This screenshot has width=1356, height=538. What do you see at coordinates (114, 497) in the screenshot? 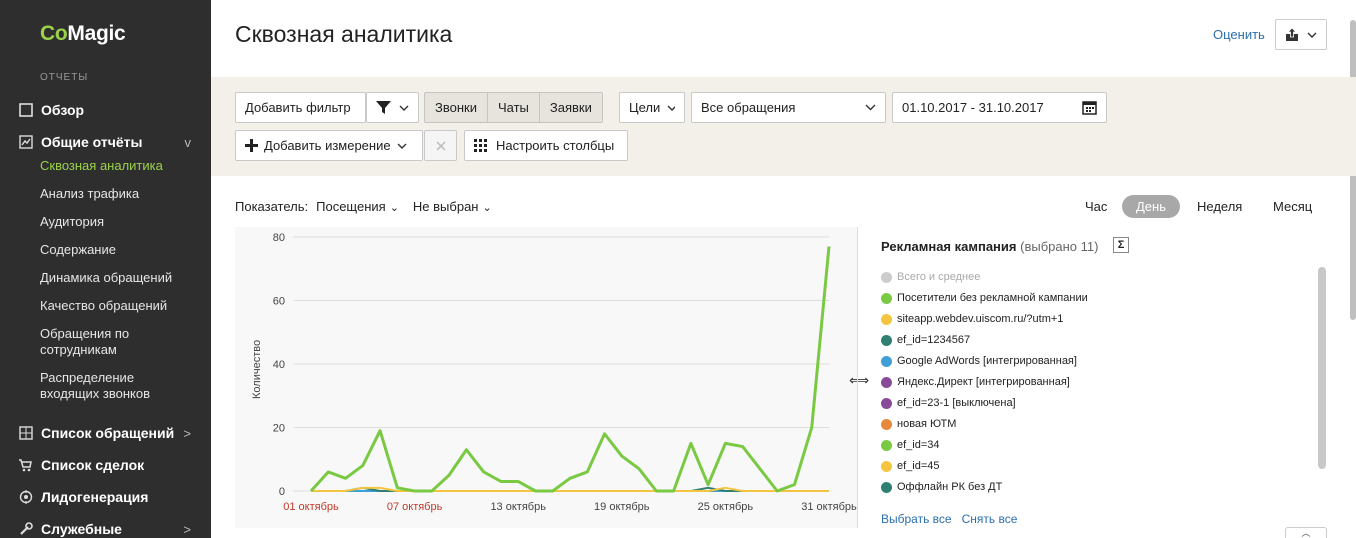
I see `sidebar-item-leadgen: Лидогенерация` at bounding box center [114, 497].